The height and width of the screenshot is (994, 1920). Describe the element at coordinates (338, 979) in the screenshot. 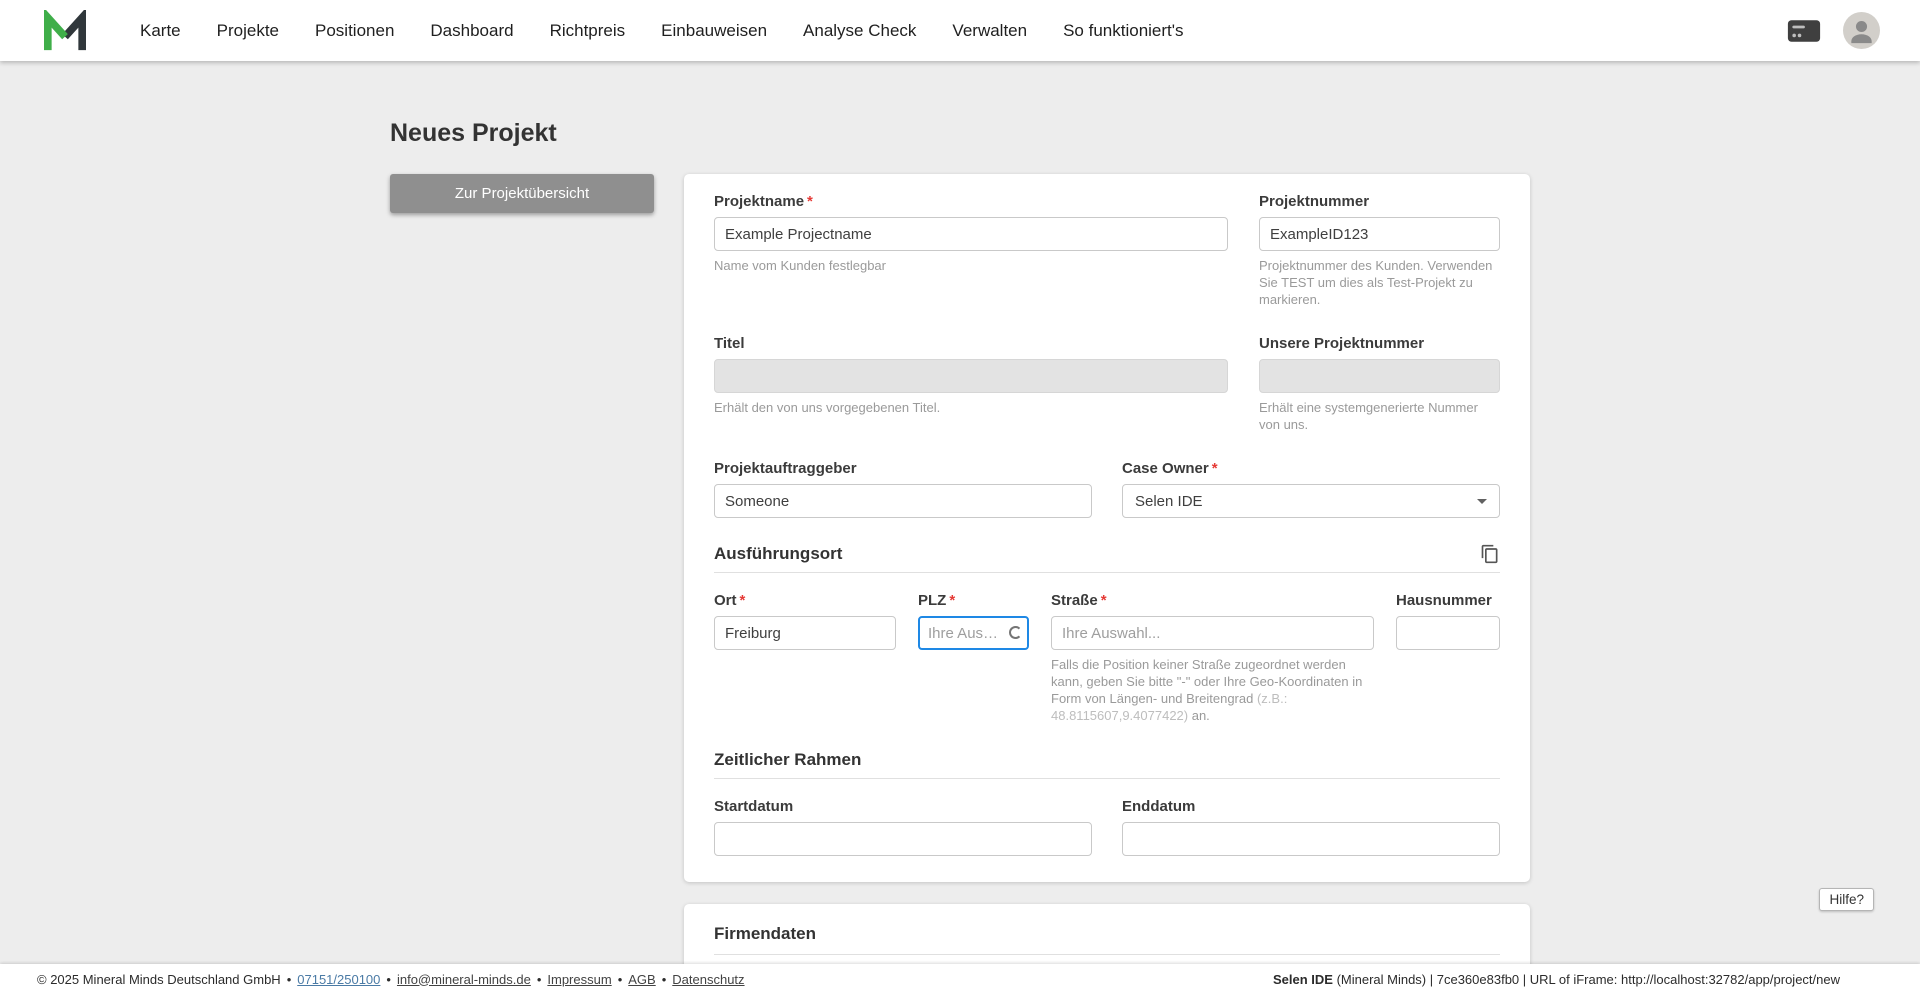

I see `footer-phone-link: 07151/250100` at that location.